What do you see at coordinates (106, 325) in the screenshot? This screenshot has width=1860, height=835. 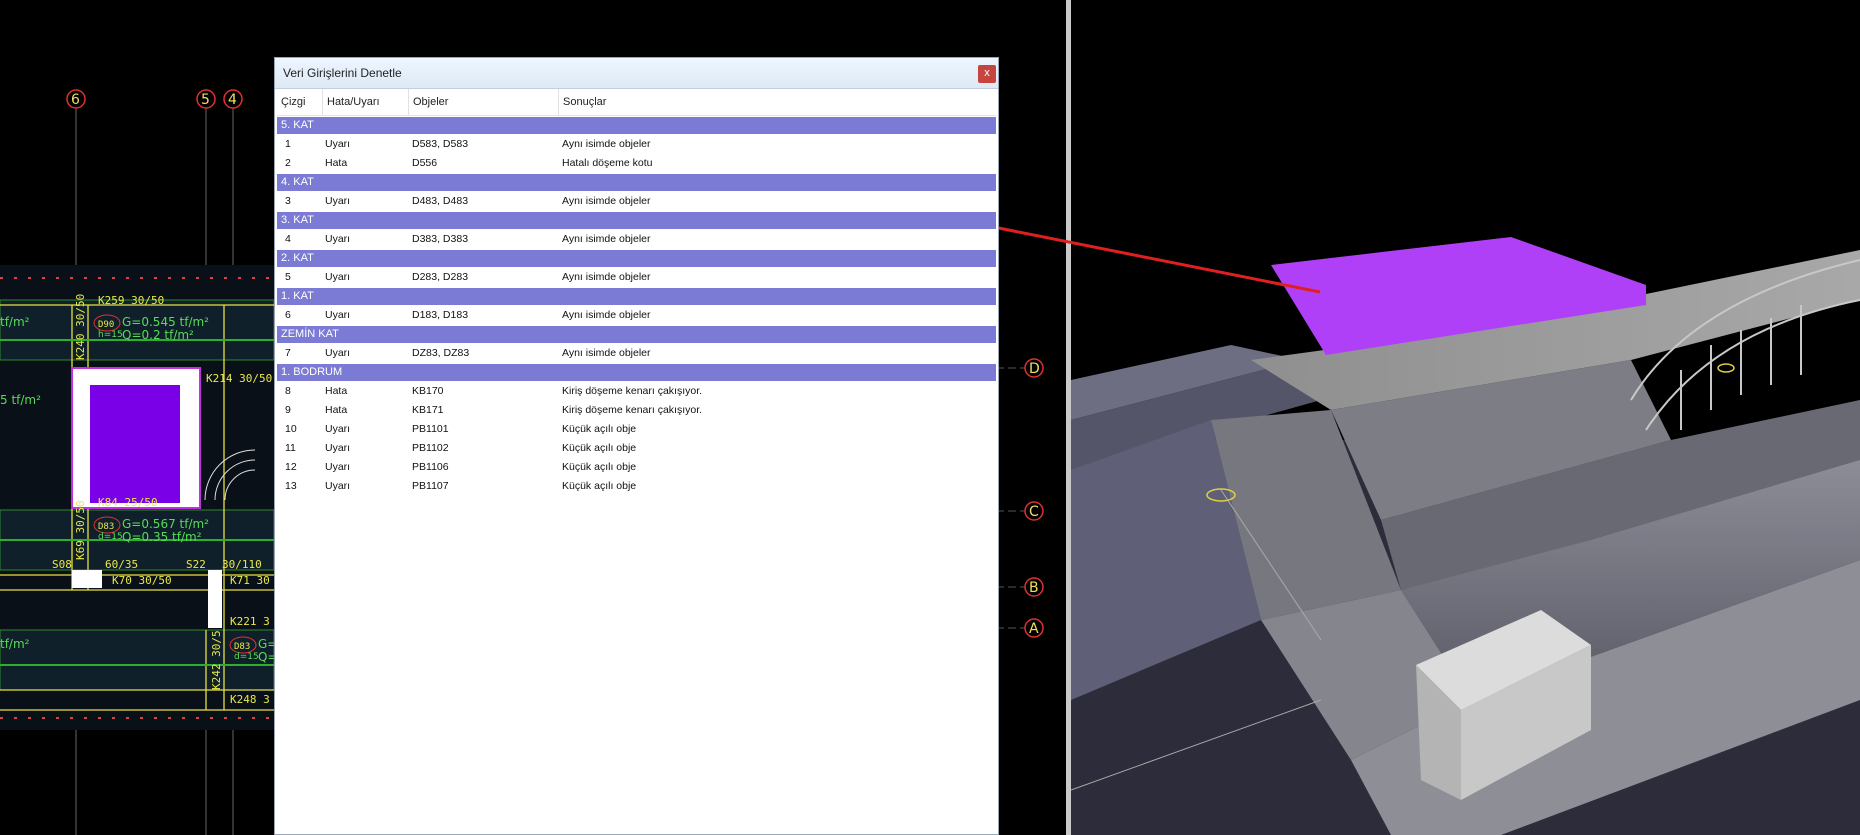 I see `slab-label: D90` at bounding box center [106, 325].